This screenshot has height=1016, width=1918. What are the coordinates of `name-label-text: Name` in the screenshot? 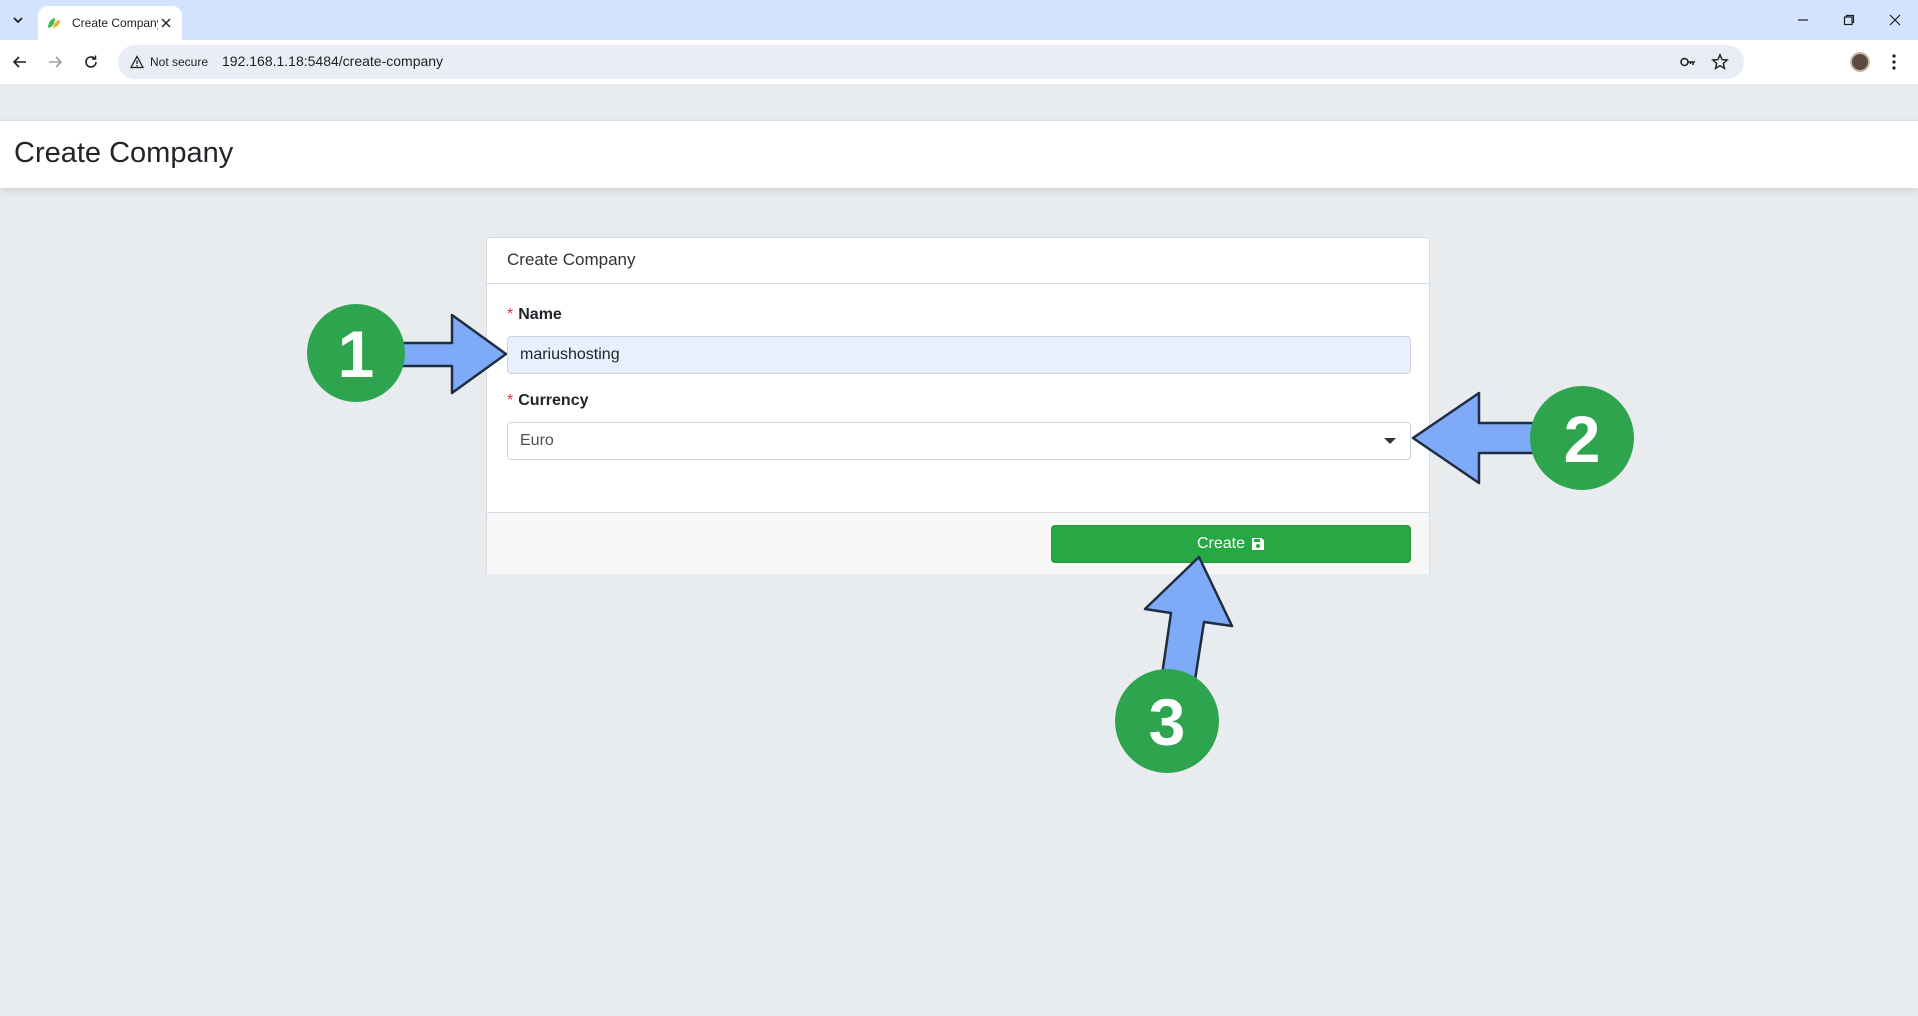 It's located at (540, 314).